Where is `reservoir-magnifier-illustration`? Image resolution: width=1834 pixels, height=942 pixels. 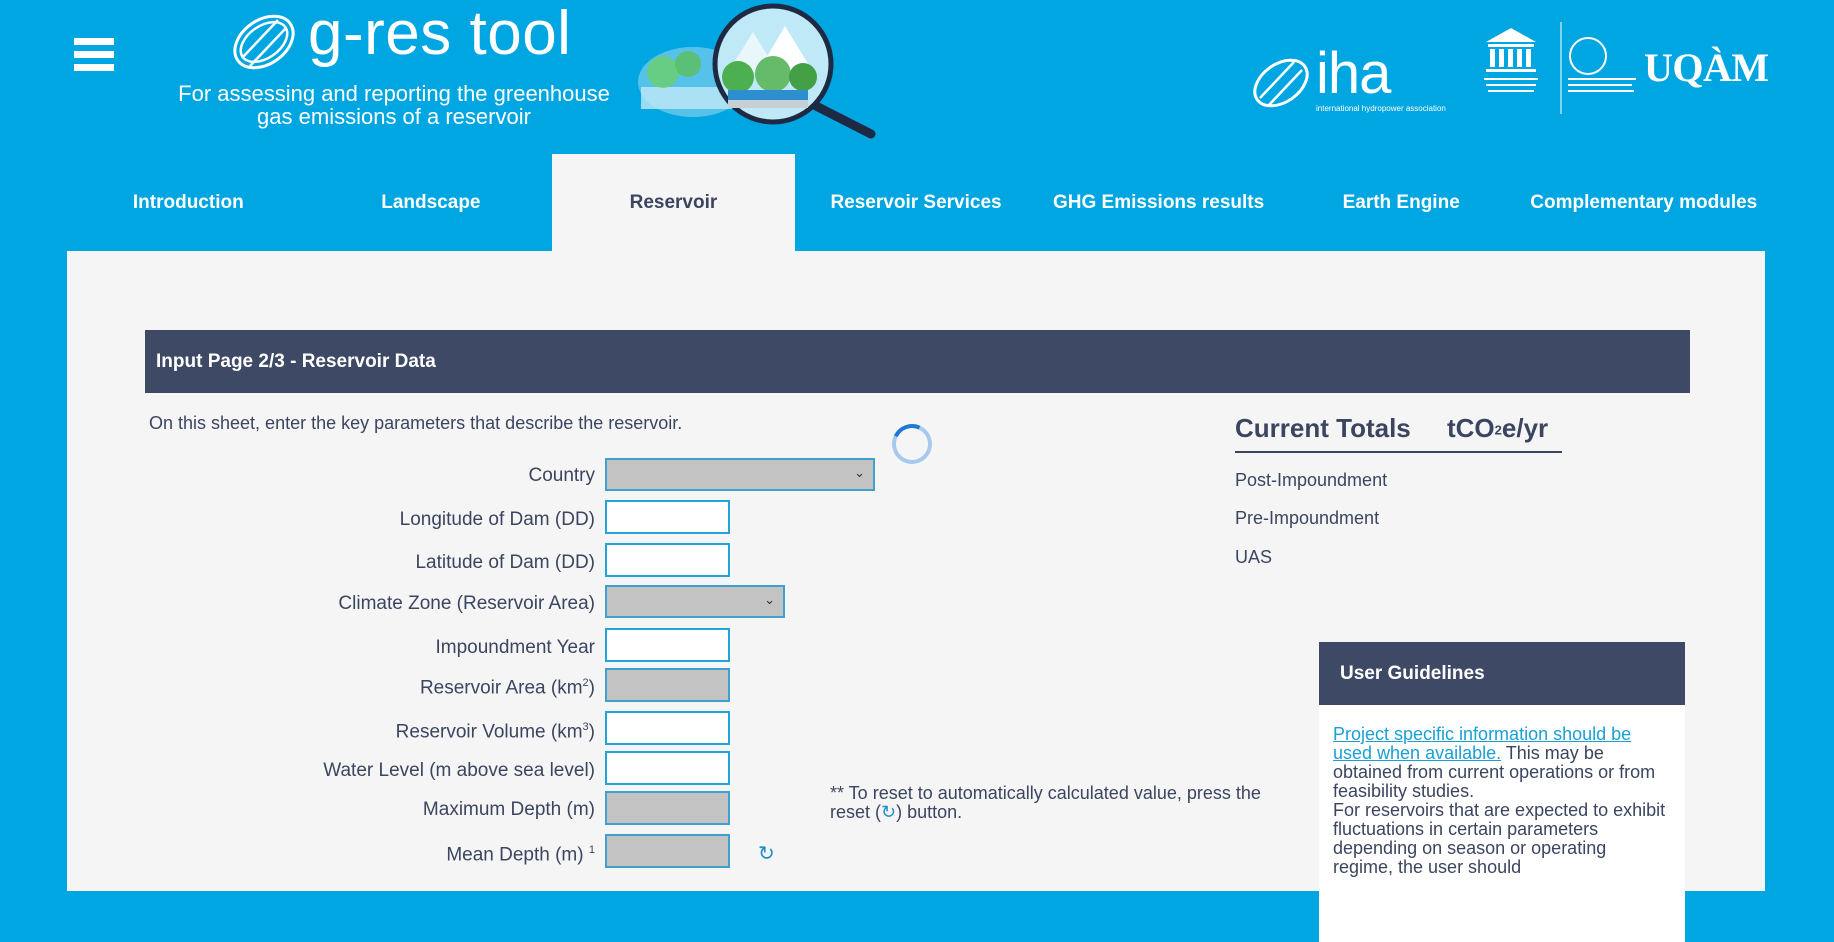
reservoir-magnifier-illustration is located at coordinates (773, 71).